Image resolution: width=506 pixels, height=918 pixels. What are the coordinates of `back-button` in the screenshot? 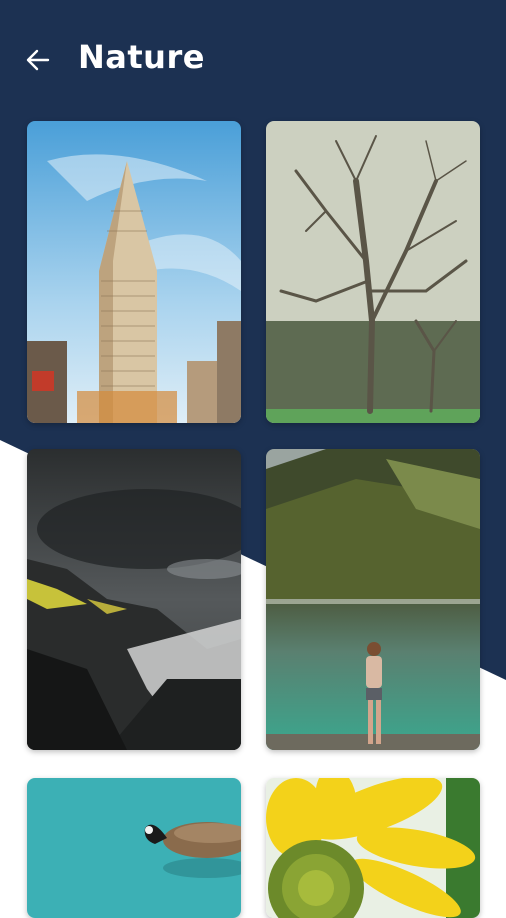 It's located at (38, 60).